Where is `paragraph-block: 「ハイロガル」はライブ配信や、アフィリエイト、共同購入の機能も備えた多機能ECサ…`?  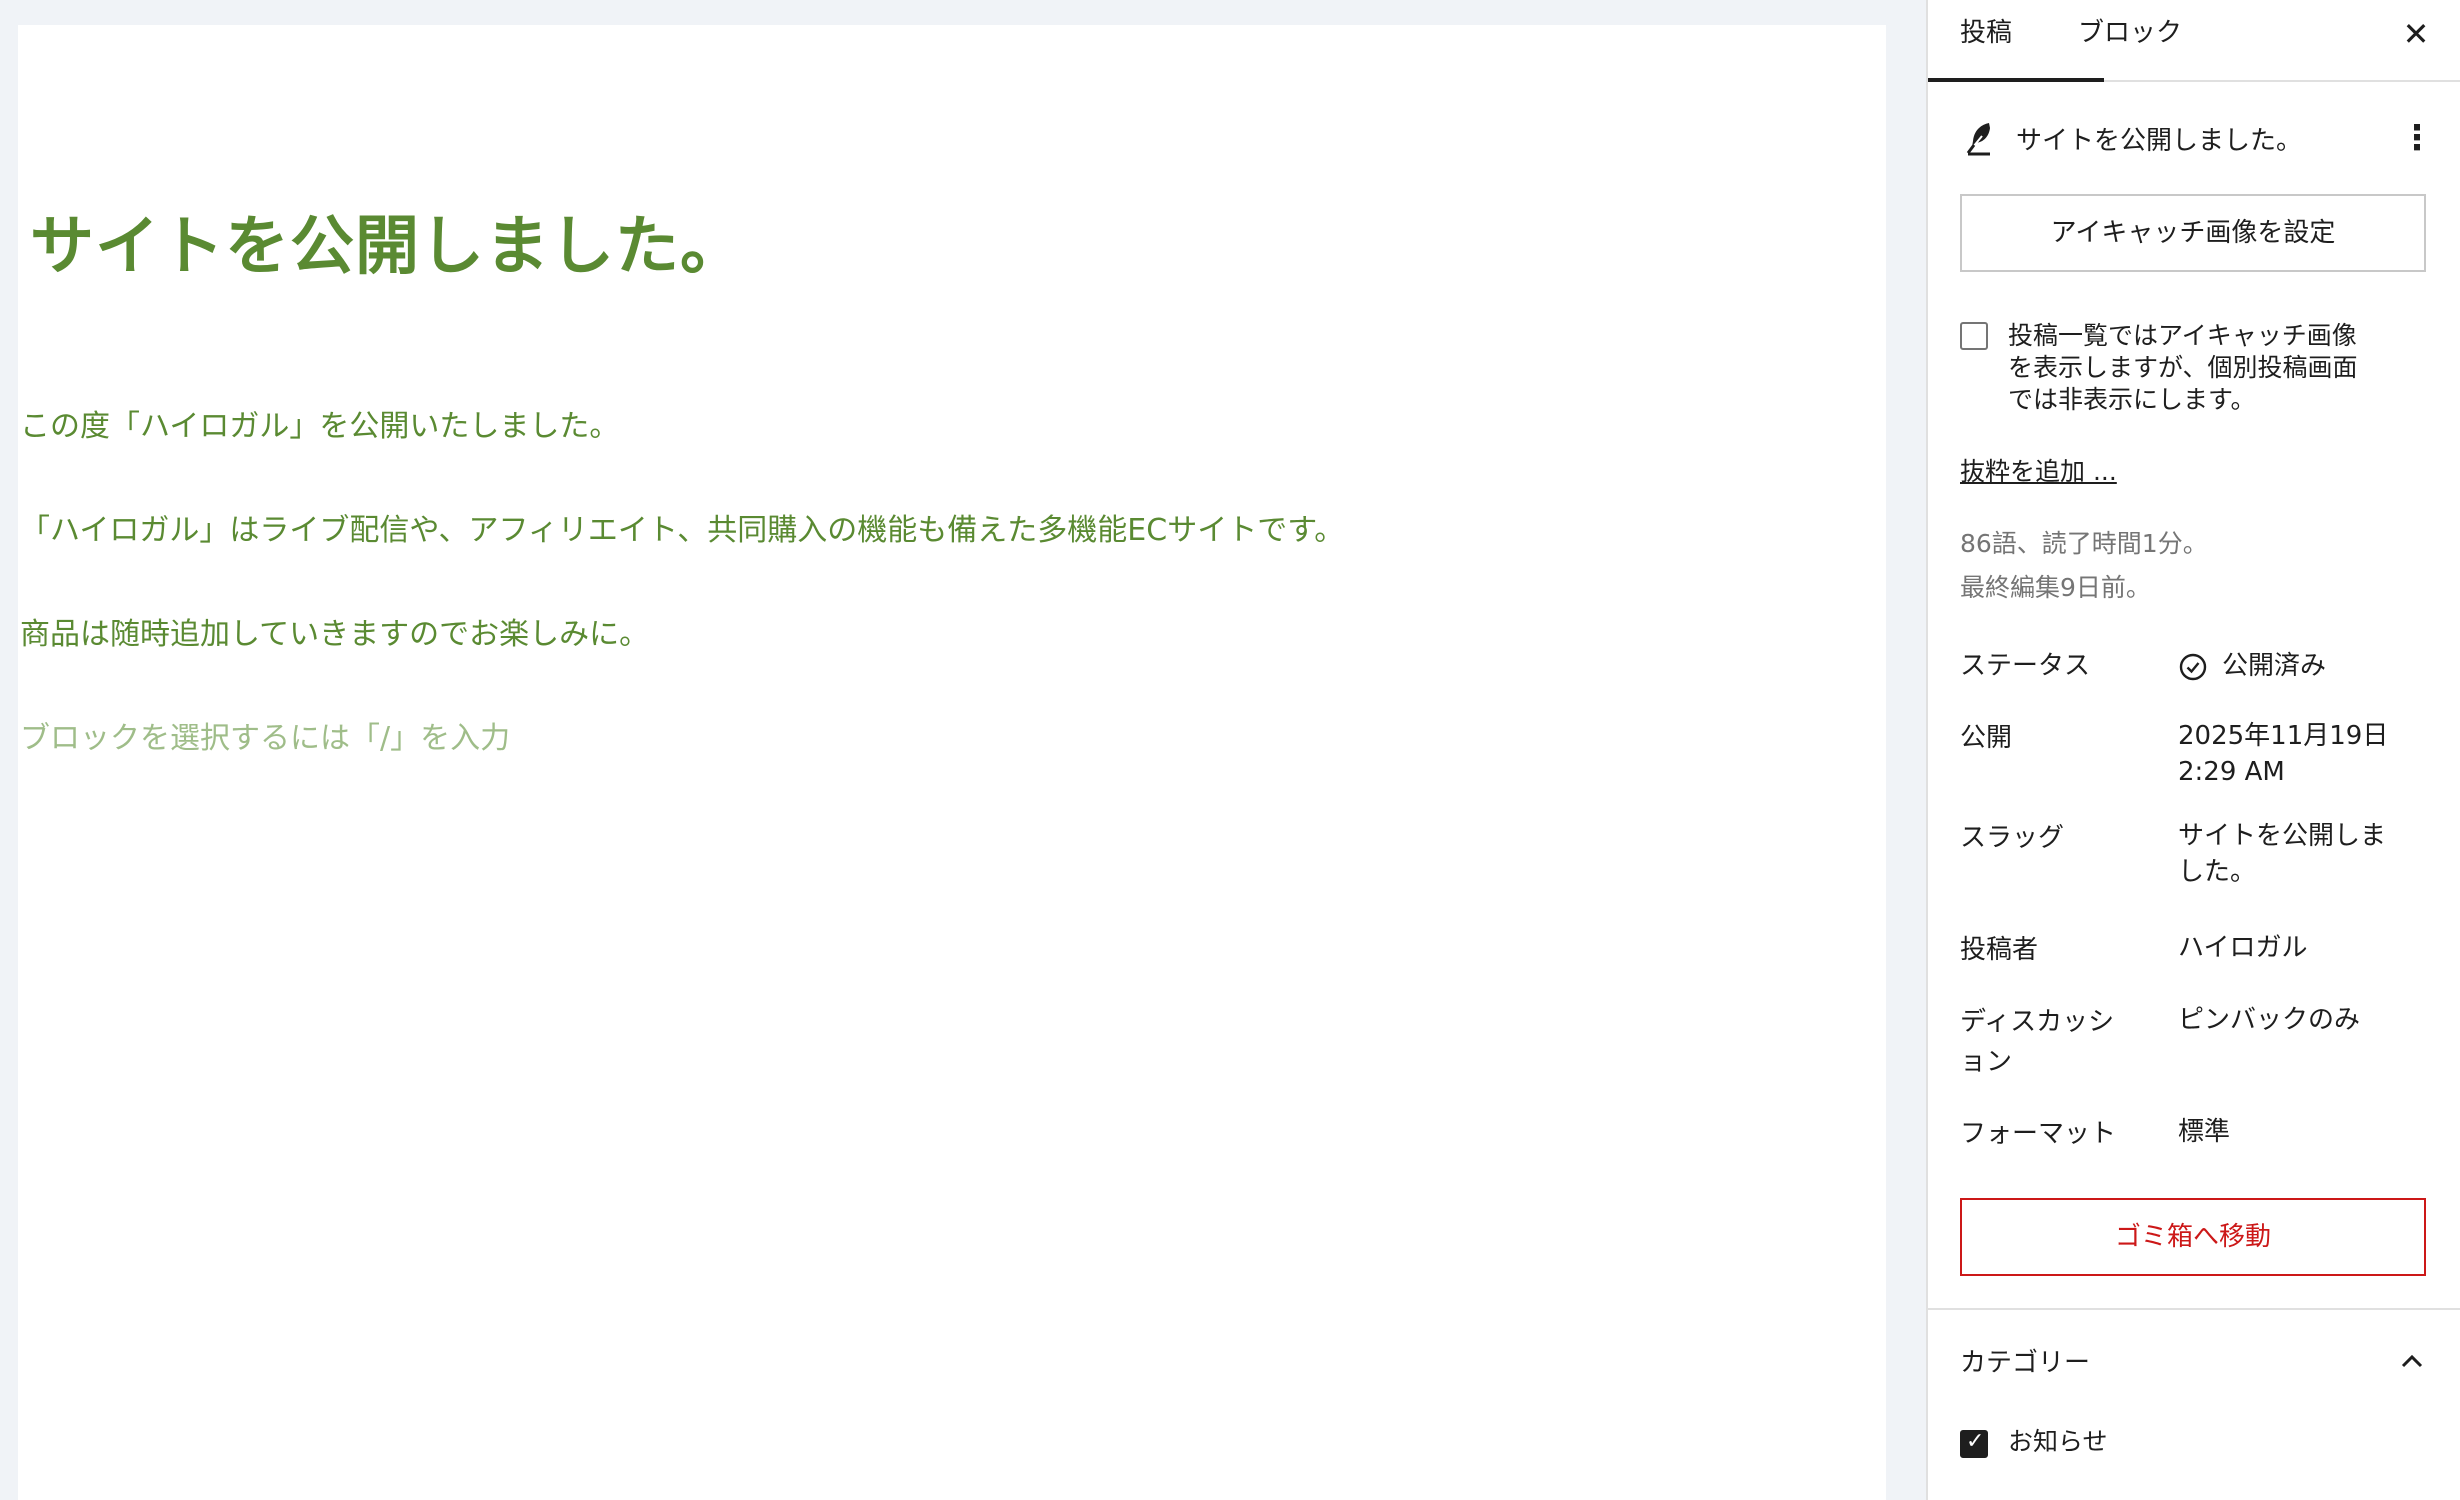 paragraph-block: 「ハイロガル」はライブ配信や、アフィリエイト、共同購入の機能も備えた多機能ECサ… is located at coordinates (682, 527).